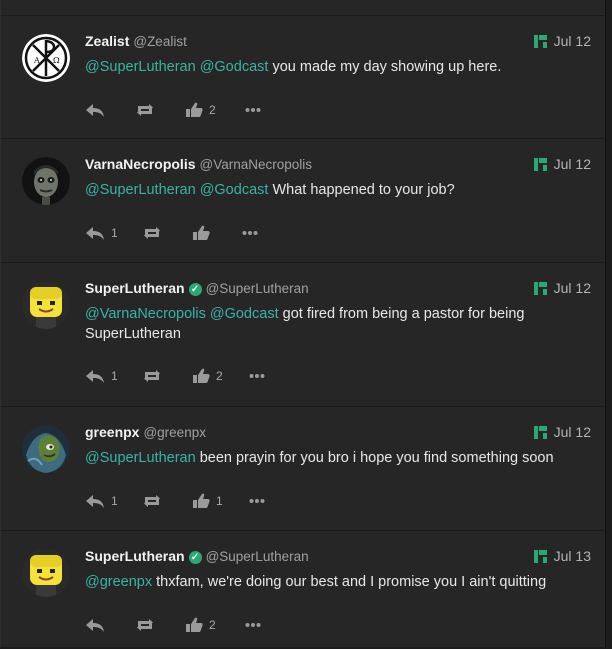  I want to click on mention-link: @VarnaNecropolis, so click(145, 314).